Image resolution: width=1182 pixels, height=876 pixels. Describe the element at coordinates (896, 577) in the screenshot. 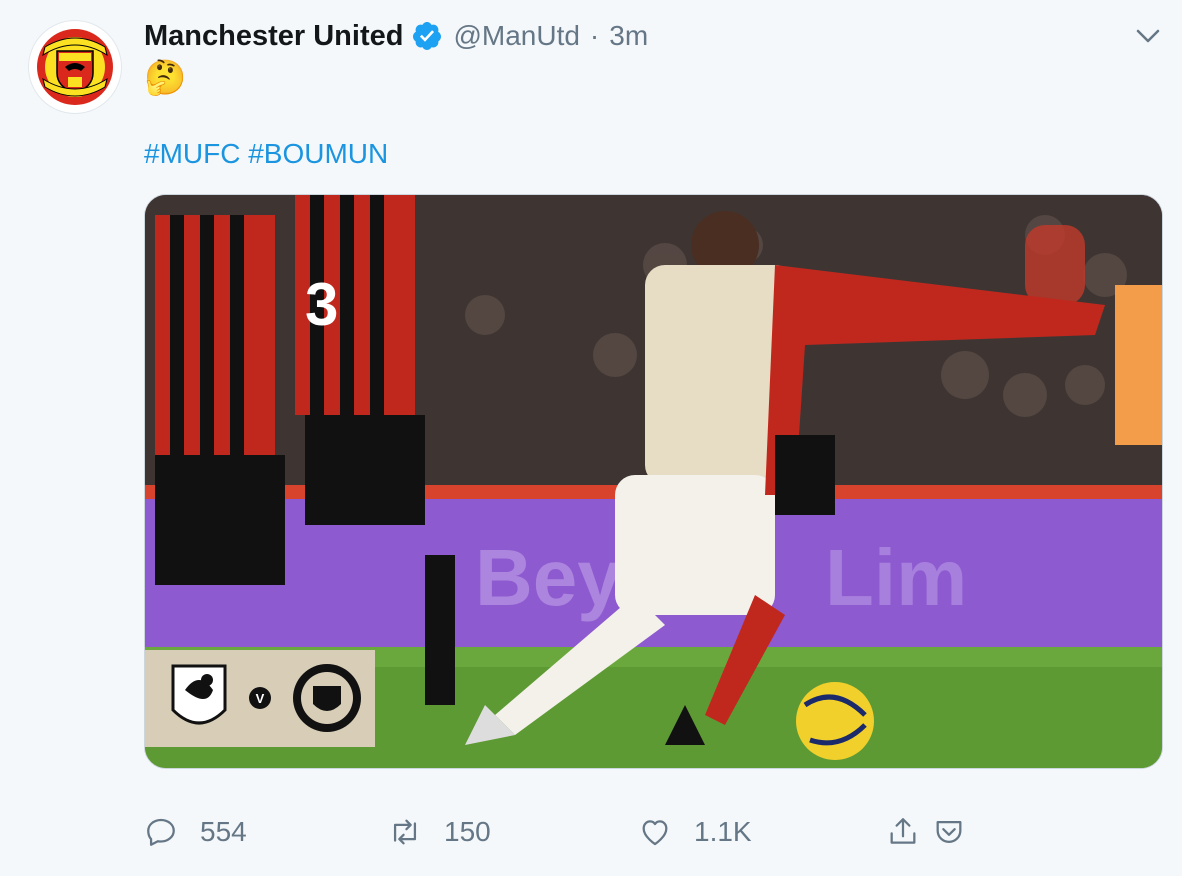

I see `svg-text: Lim` at that location.